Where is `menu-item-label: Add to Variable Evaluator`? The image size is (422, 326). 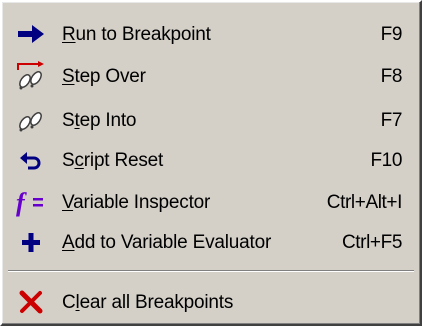 menu-item-label: Add to Variable Evaluator is located at coordinates (167, 242).